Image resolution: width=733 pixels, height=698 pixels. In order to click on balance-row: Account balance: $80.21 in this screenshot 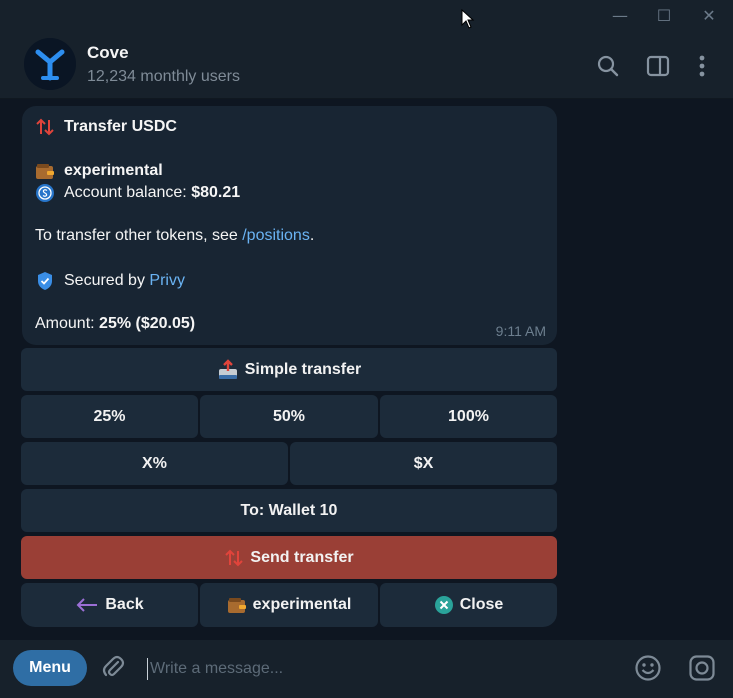, I will do `click(137, 193)`.